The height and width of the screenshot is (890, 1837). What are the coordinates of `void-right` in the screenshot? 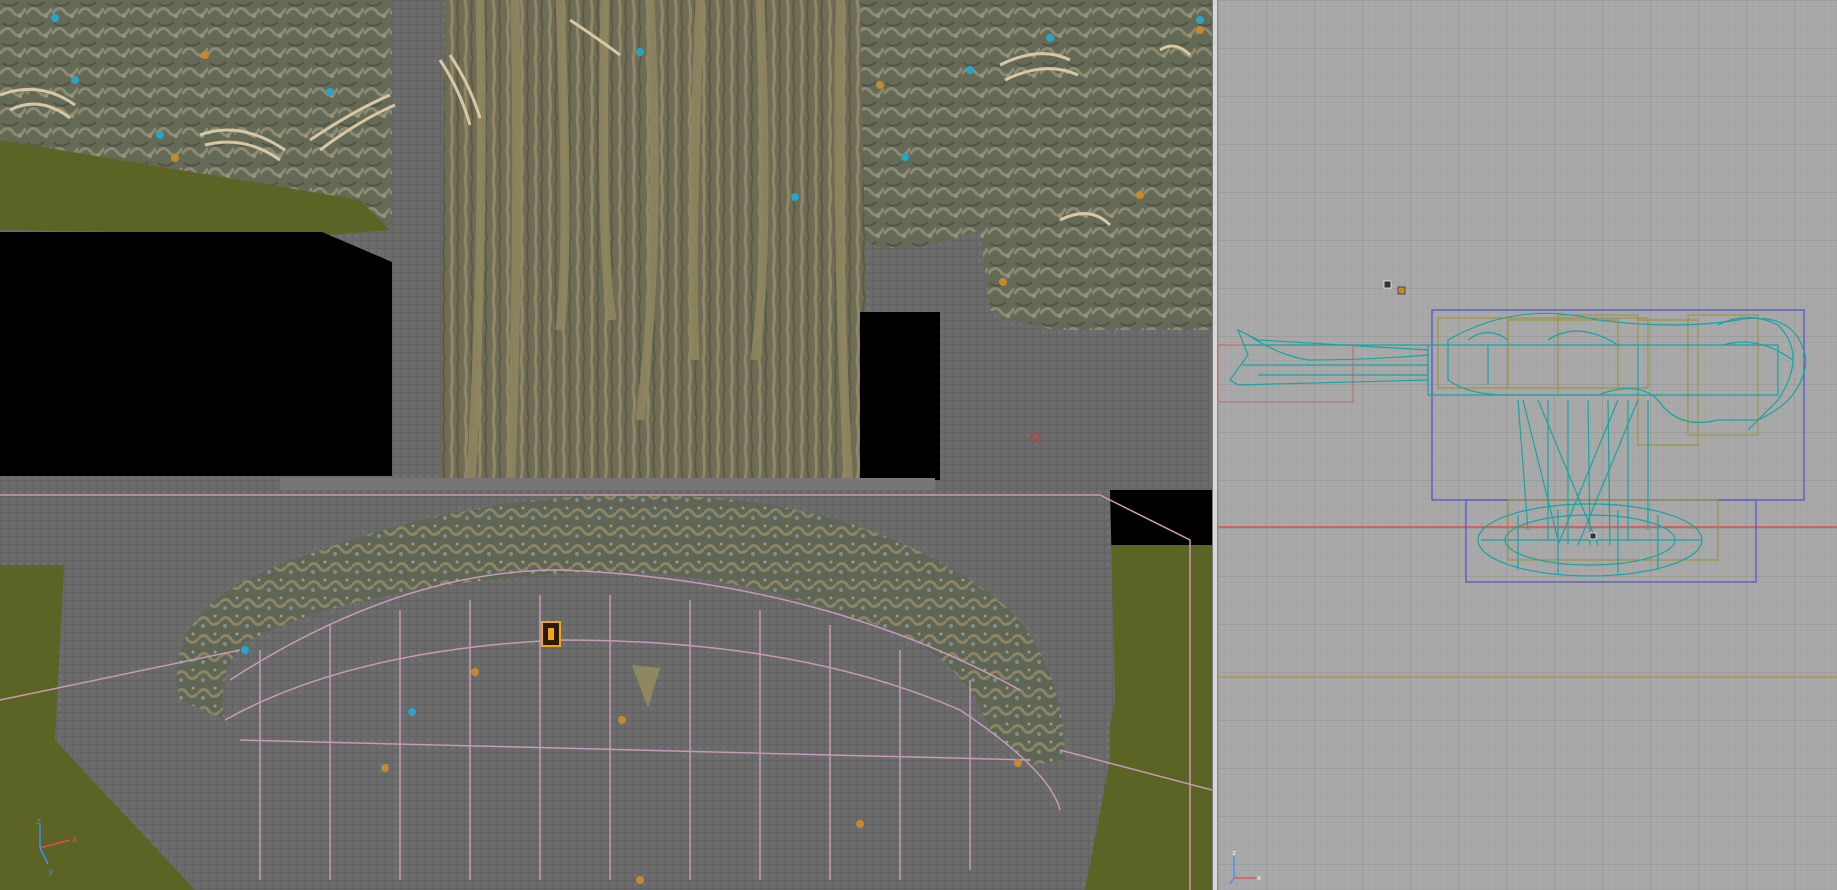 It's located at (1161, 518).